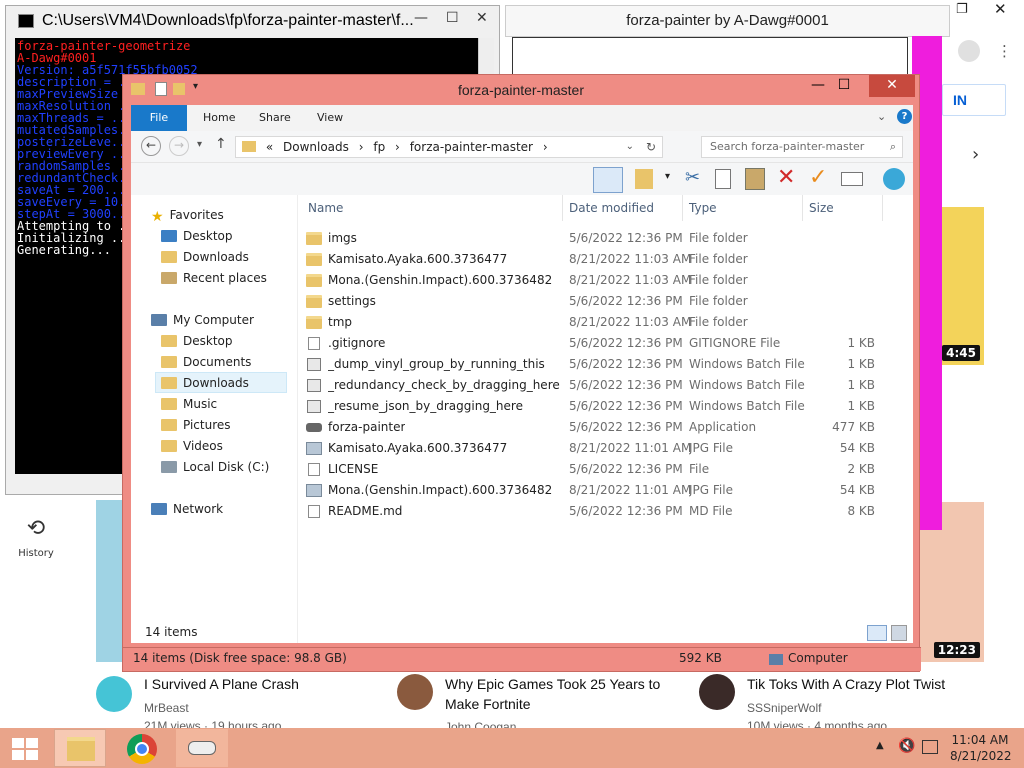 The image size is (1024, 768). I want to click on start-button, so click(24, 748).